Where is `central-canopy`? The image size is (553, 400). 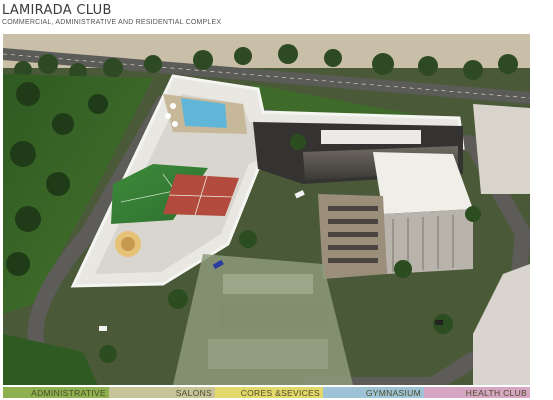 central-canopy is located at coordinates (371, 137).